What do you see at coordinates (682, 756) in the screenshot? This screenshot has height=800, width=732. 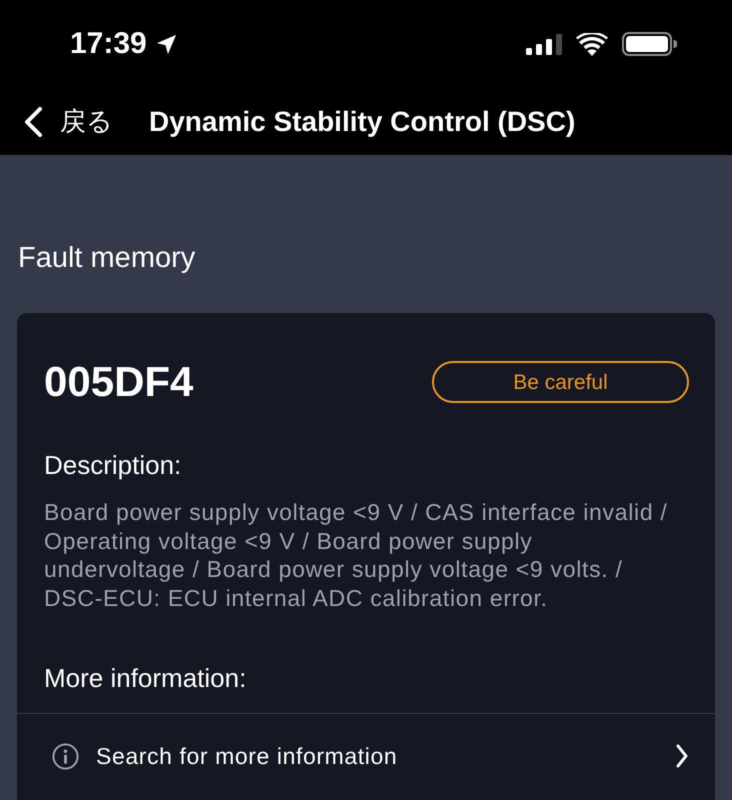 I see `chevron-right-icon` at bounding box center [682, 756].